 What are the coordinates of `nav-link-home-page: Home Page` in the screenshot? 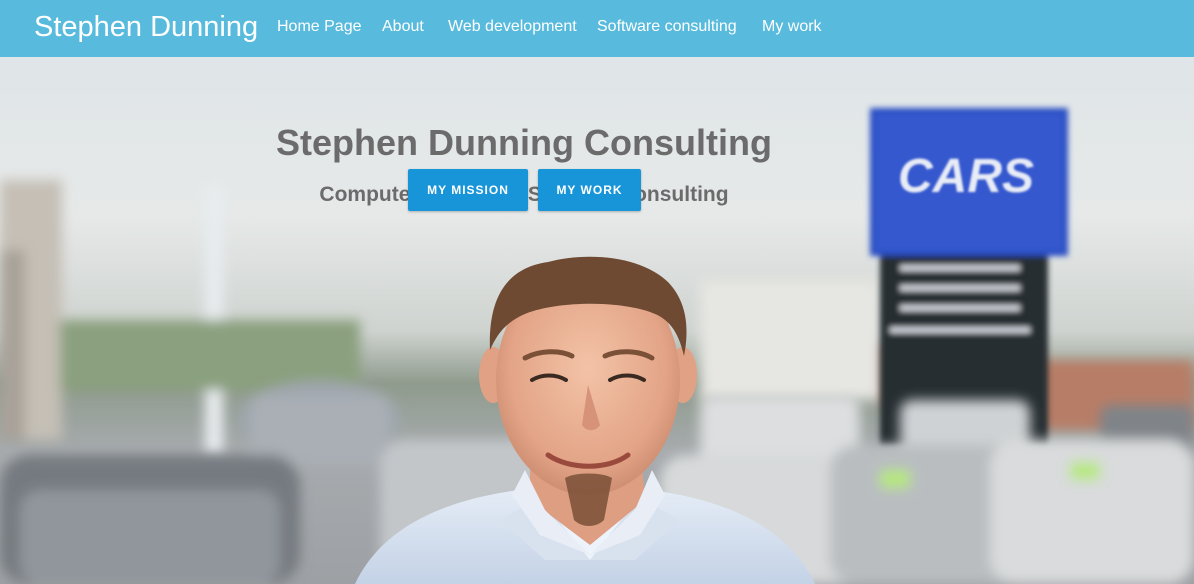 It's located at (319, 27).